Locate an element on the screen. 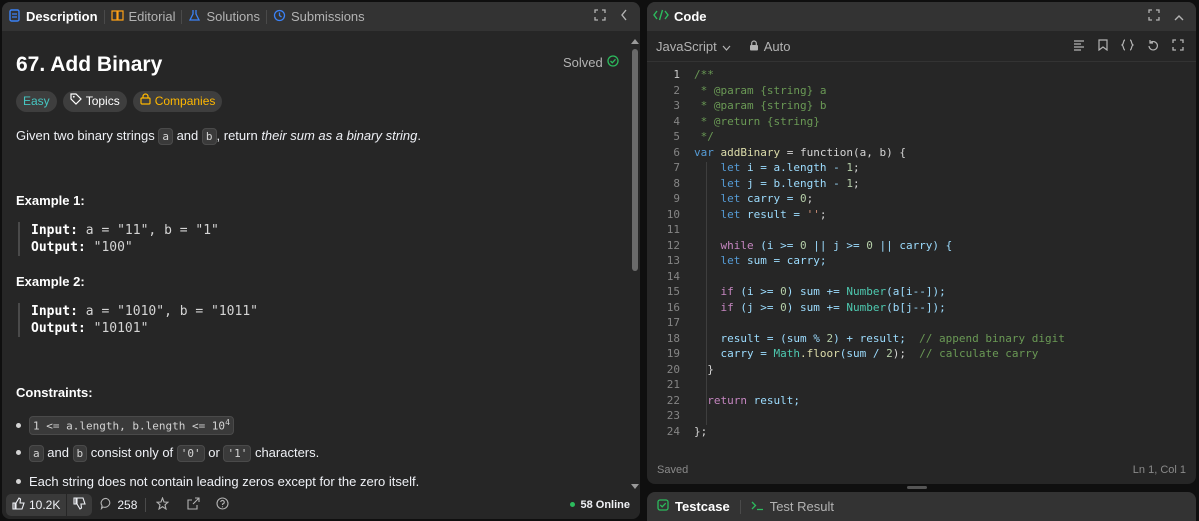 Image resolution: width=1199 pixels, height=521 pixels. constraint-item: 1 <= a.length, b.length <= 104 is located at coordinates (125, 425).